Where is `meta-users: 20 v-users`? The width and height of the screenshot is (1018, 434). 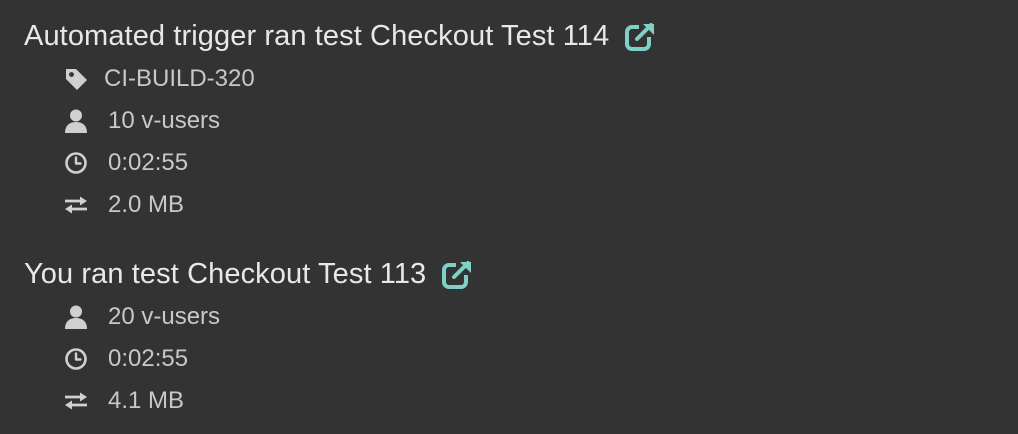 meta-users: 20 v-users is located at coordinates (249, 317).